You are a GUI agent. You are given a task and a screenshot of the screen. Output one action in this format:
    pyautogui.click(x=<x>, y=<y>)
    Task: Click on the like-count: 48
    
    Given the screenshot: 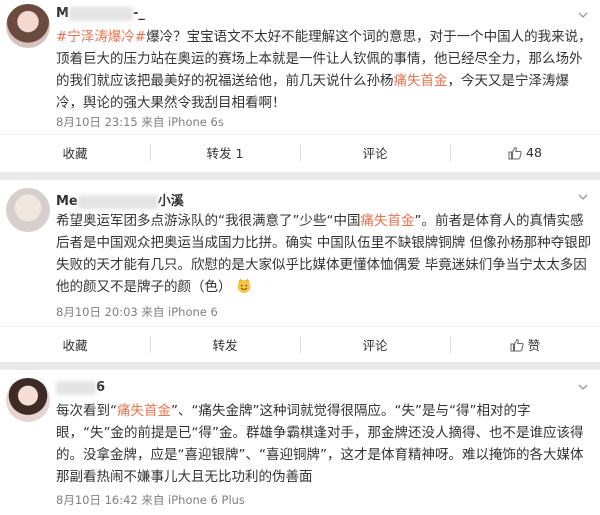 What is the action you would take?
    pyautogui.click(x=534, y=152)
    